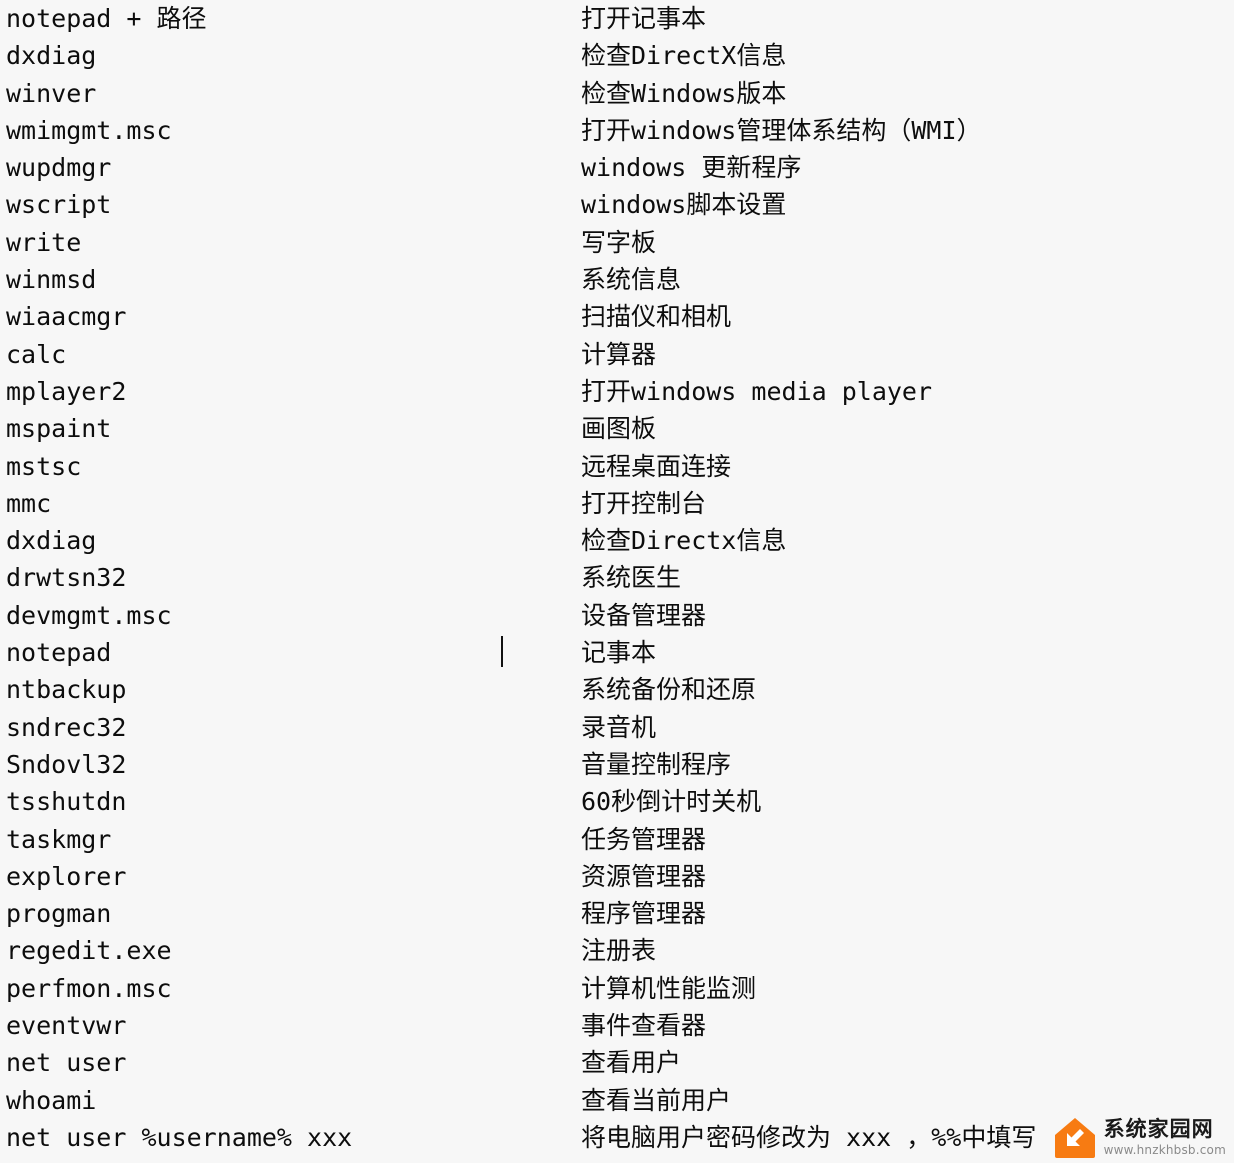 This screenshot has width=1234, height=1163. I want to click on command-name: whoami, so click(51, 1100).